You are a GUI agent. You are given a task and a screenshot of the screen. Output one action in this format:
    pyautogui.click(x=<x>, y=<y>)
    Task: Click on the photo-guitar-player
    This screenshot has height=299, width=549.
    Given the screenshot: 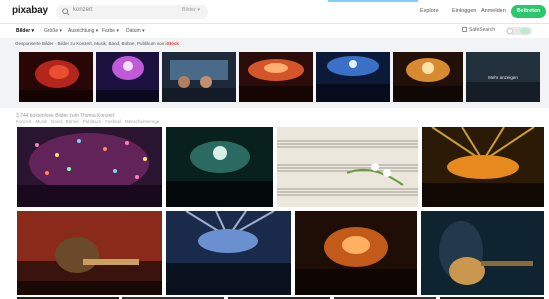 What is the action you would take?
    pyautogui.click(x=89, y=253)
    